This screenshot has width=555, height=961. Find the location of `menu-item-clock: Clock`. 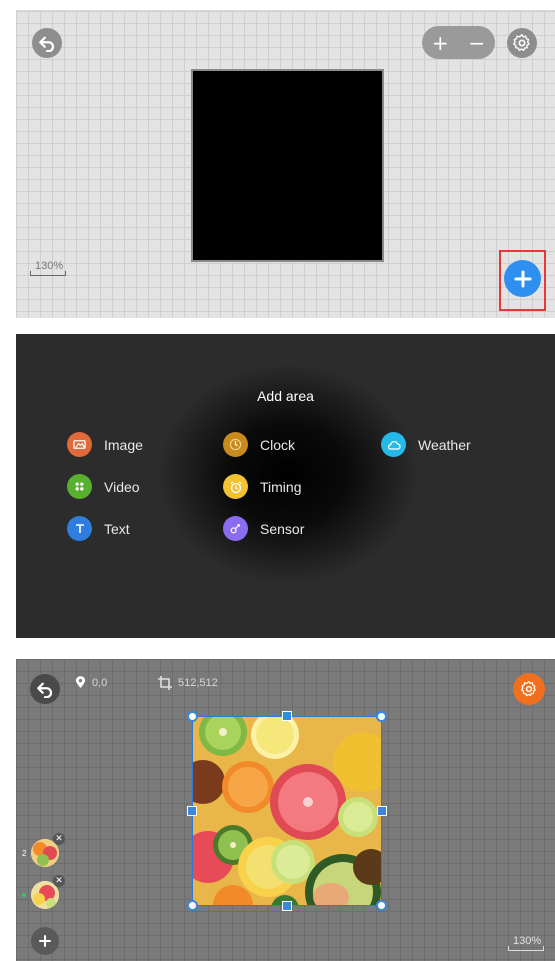

menu-item-clock: Clock is located at coordinates (259, 444).